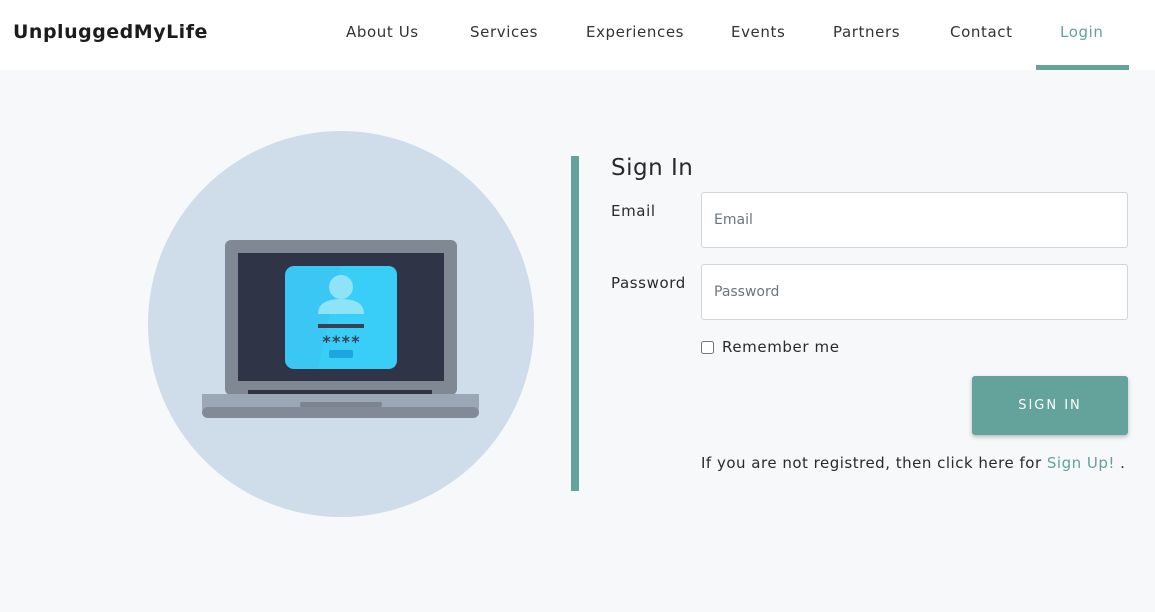  I want to click on page-title: Sign In, so click(652, 168).